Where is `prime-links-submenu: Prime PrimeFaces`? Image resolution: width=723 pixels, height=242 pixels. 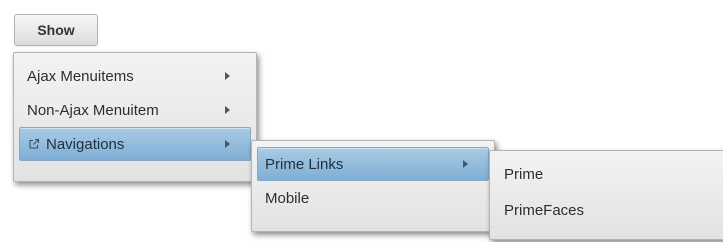 prime-links-submenu: Prime PrimeFaces is located at coordinates (606, 195).